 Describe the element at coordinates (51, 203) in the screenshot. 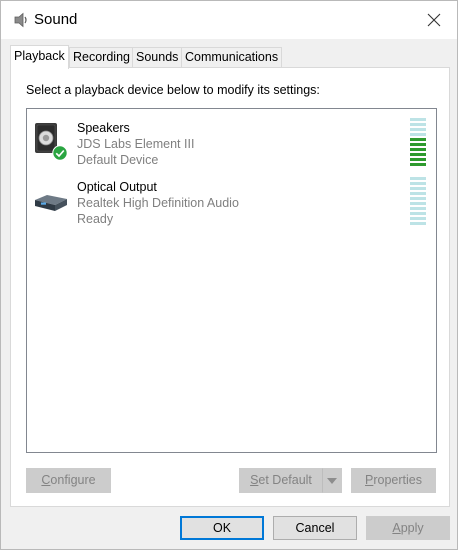

I see `optical-output-icon` at that location.